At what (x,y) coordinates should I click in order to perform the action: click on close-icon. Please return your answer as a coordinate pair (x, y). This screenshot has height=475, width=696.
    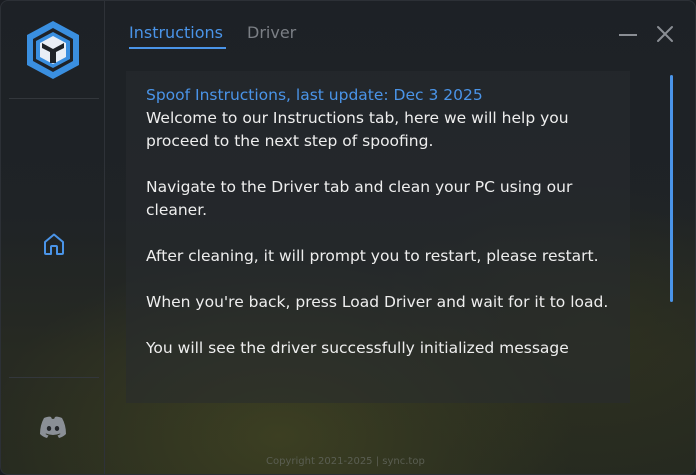
    Looking at the image, I should click on (665, 34).